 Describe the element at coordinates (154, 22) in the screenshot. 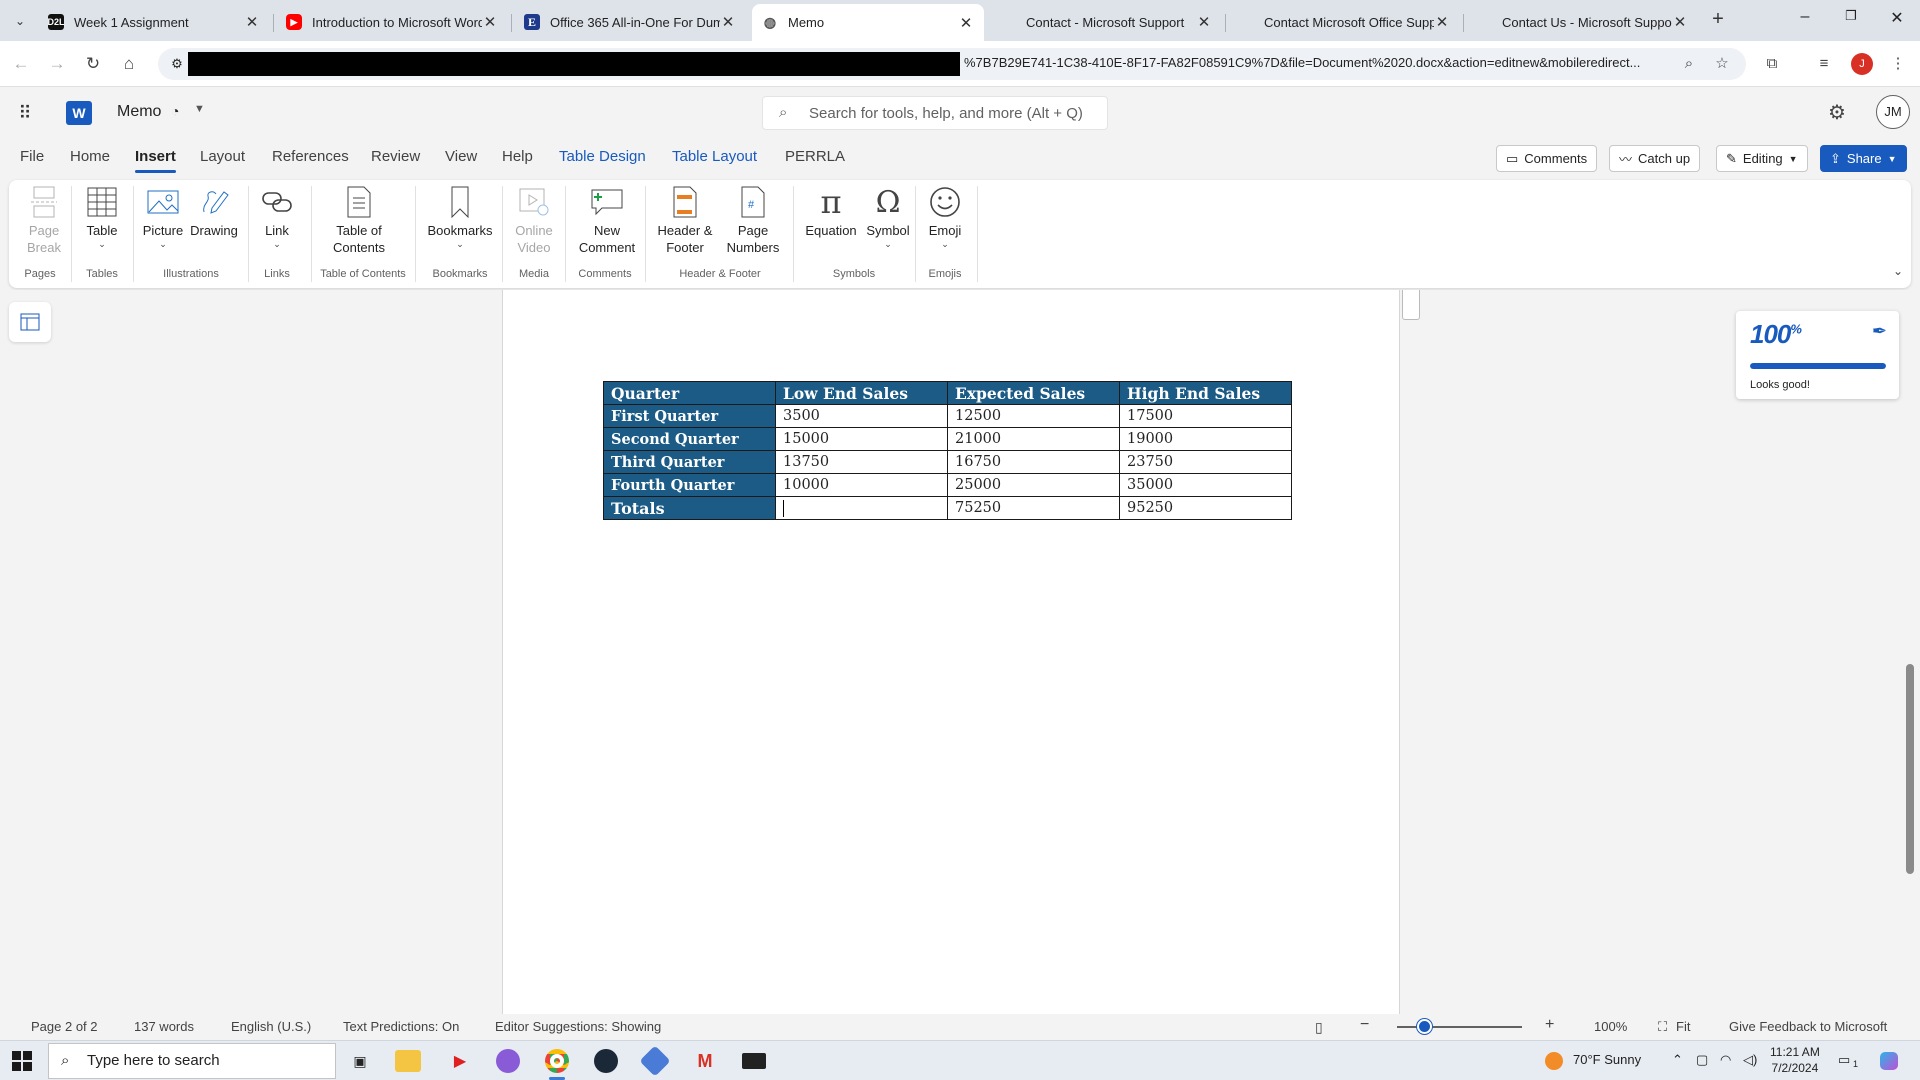

I see `browser-tab: D2L Week 1 Assignment ✕` at that location.